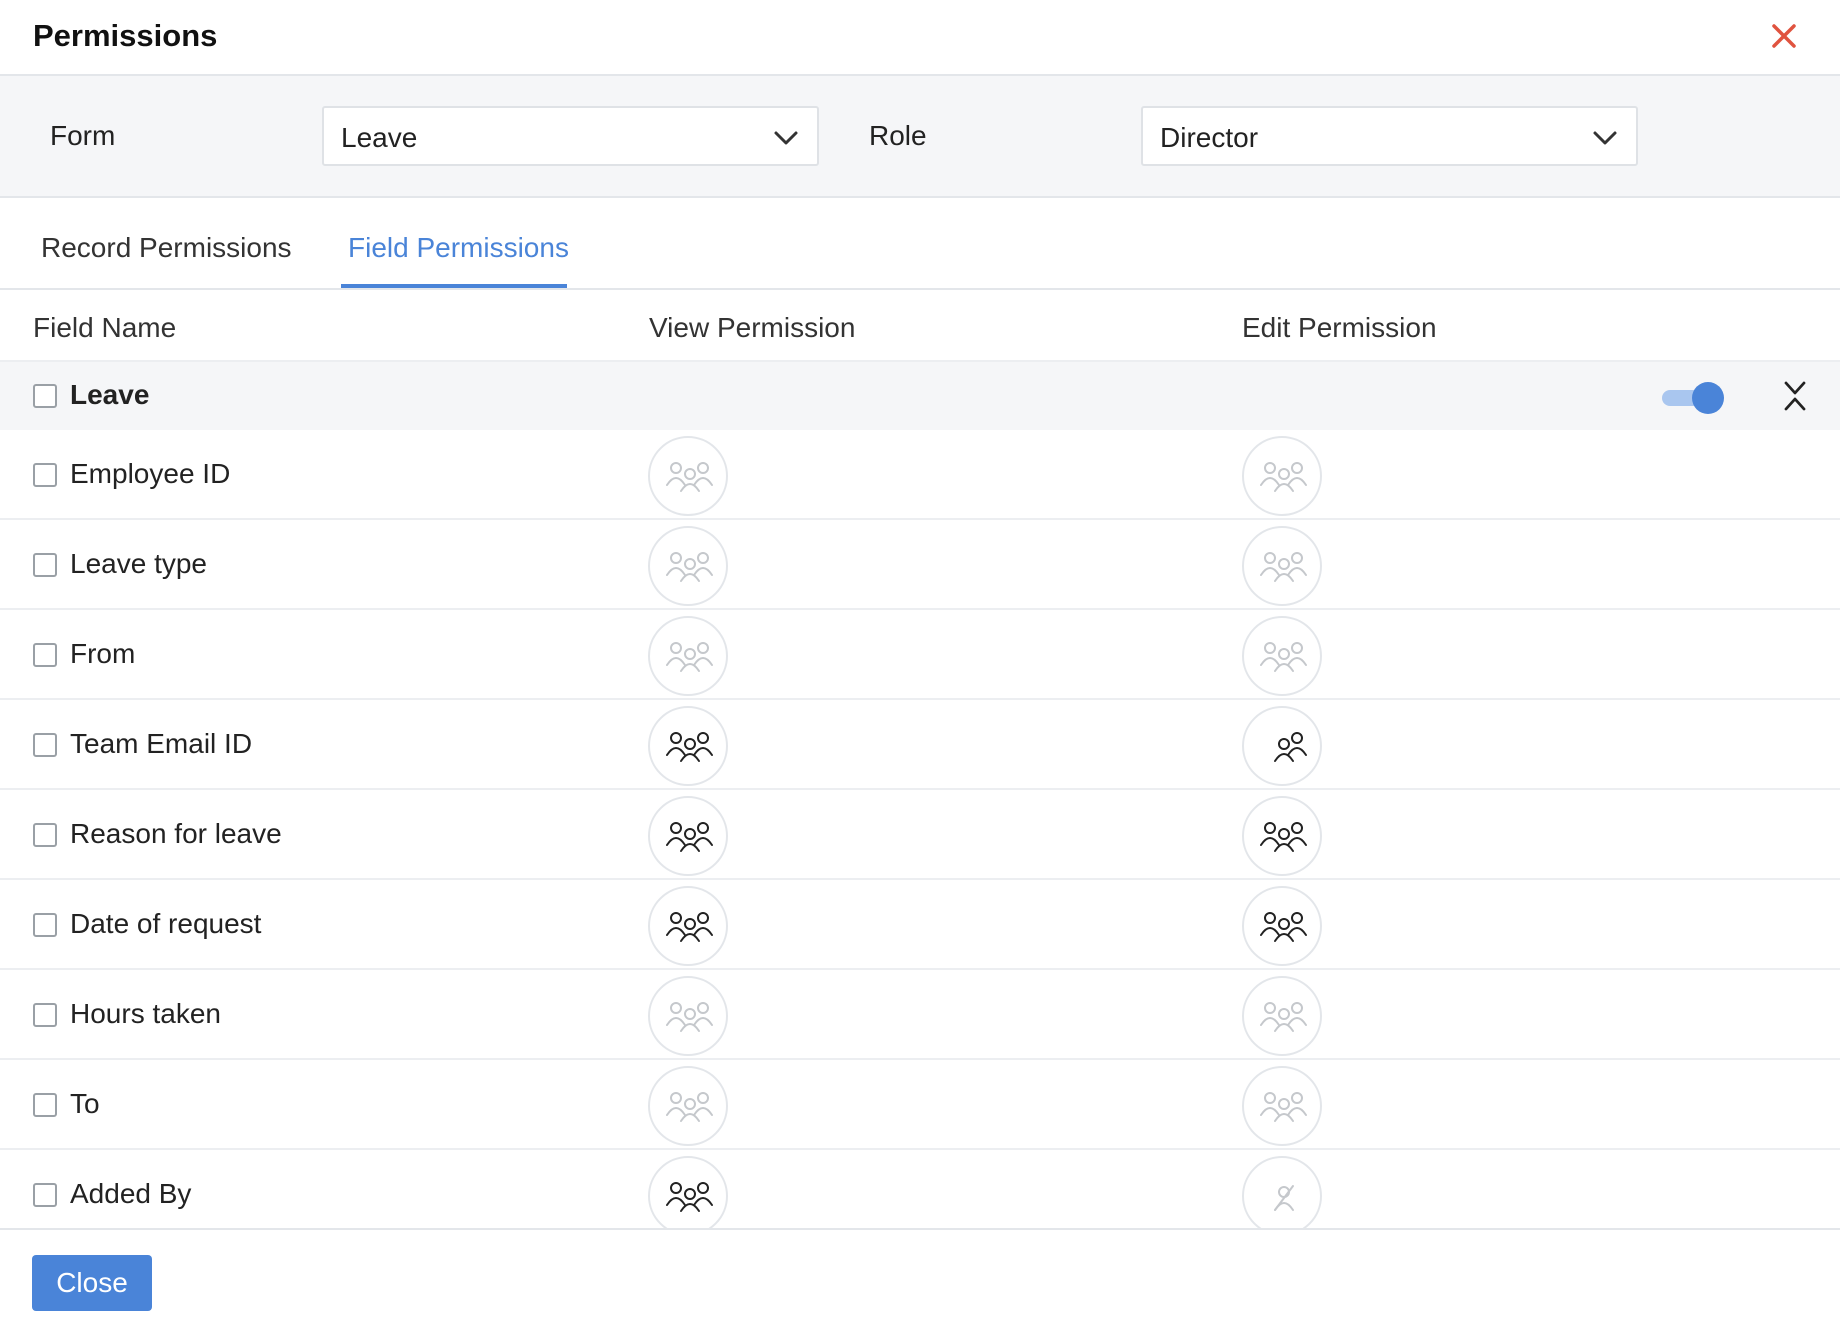  I want to click on table-row: Employee ID, so click(920, 475).